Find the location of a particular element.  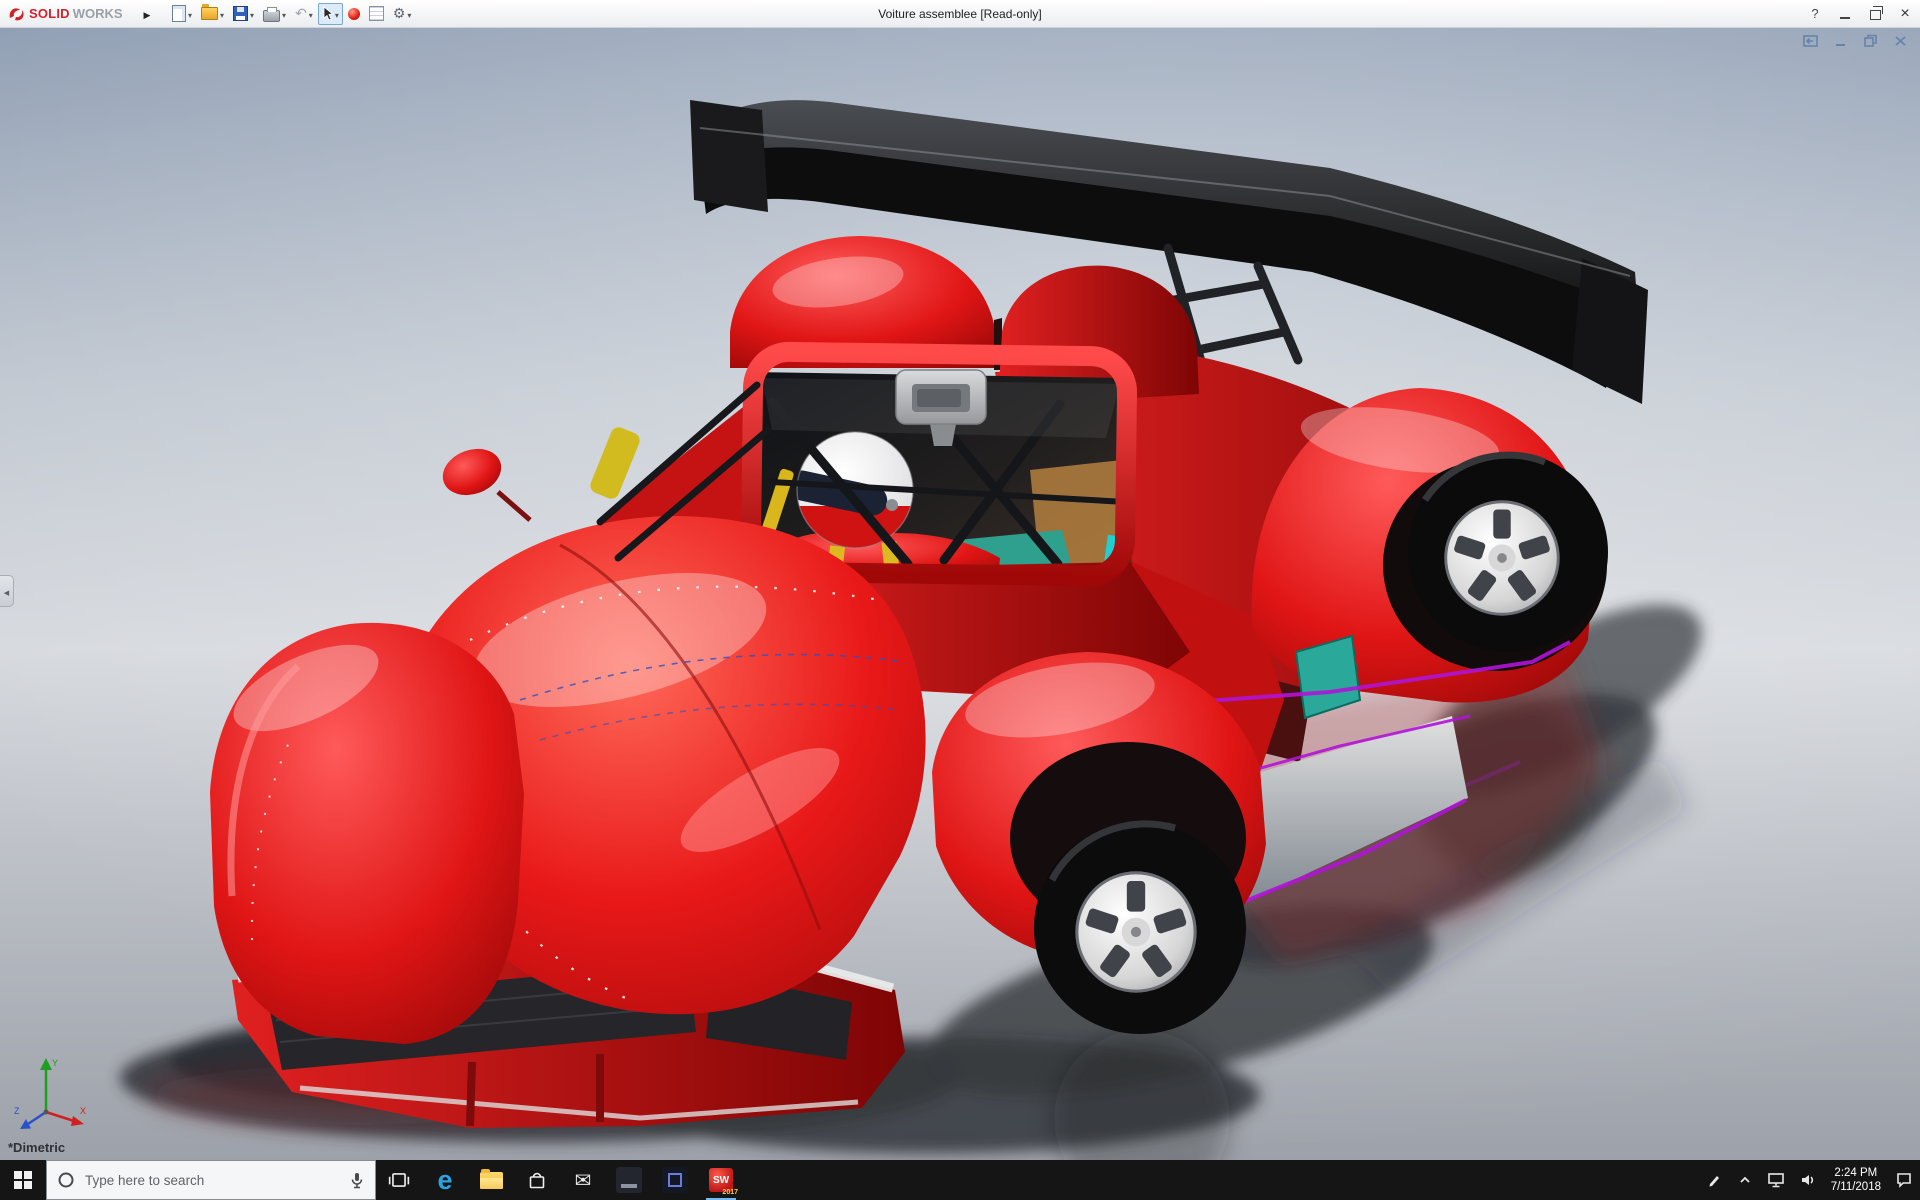

network-tray-button is located at coordinates (1776, 1180).